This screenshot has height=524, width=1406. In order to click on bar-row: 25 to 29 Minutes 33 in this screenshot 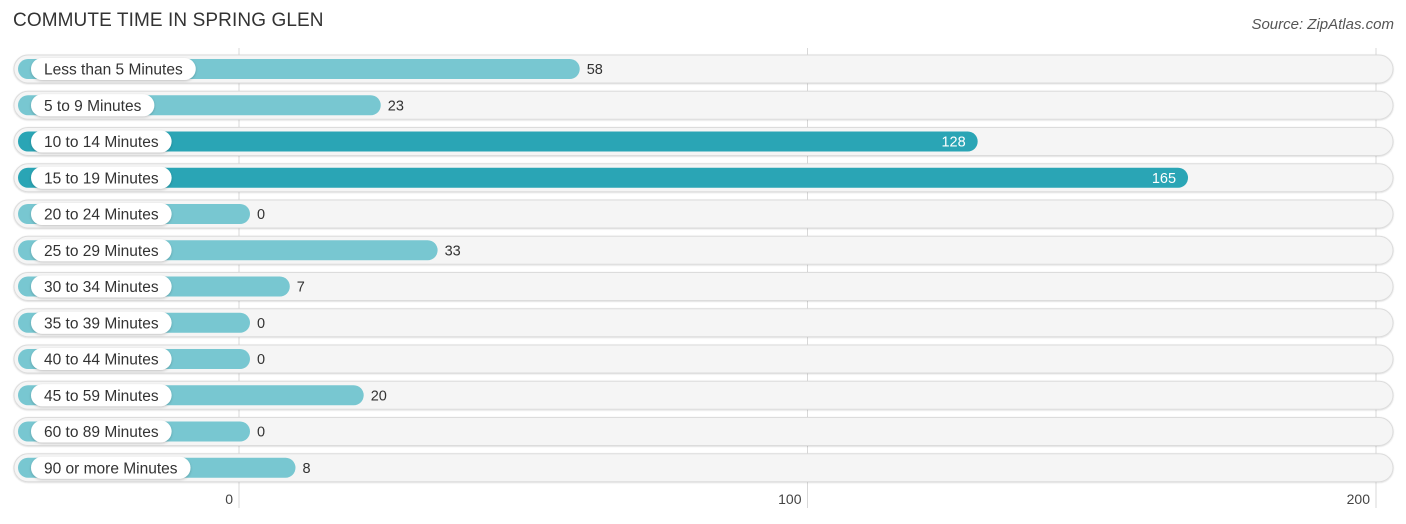, I will do `click(703, 250)`.